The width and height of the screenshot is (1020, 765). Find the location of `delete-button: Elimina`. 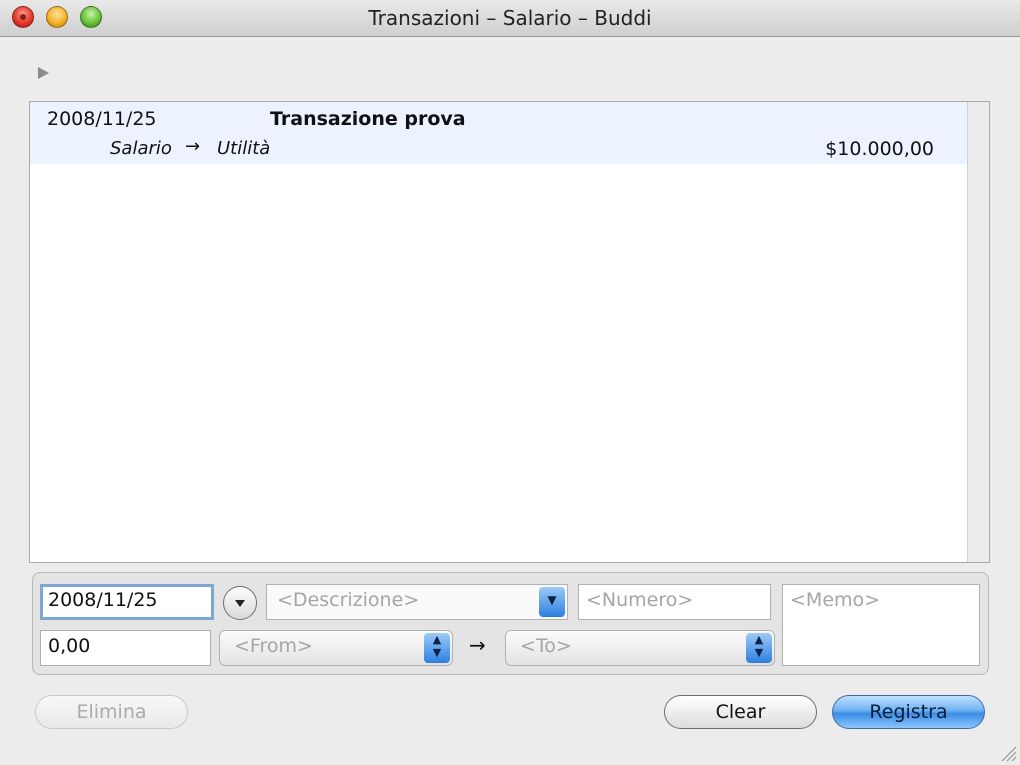

delete-button: Elimina is located at coordinates (111, 712).